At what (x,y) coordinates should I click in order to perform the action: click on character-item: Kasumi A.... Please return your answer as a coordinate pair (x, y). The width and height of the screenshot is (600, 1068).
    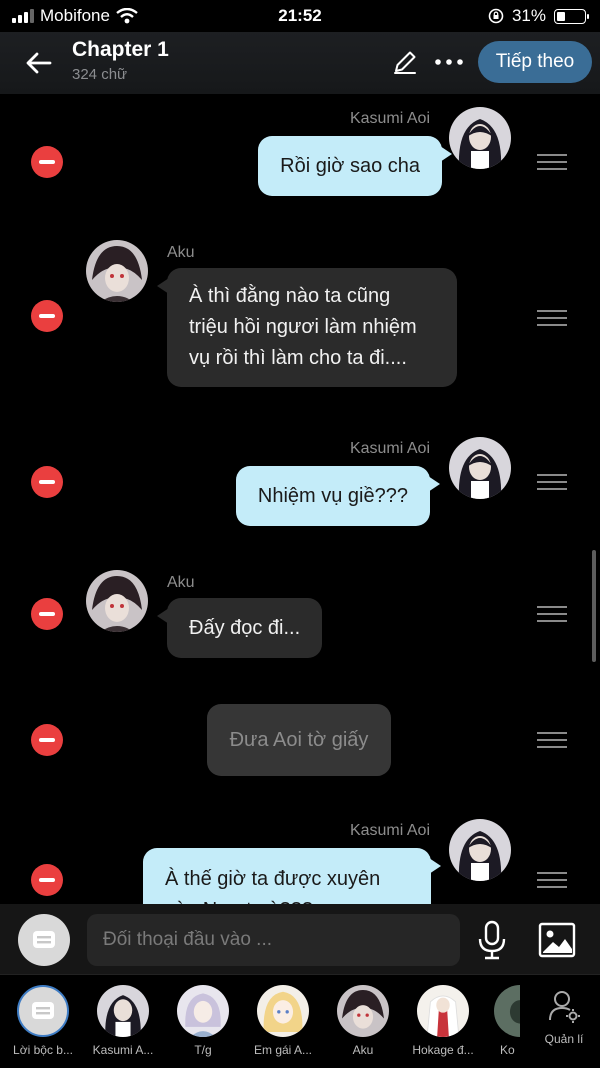
    Looking at the image, I should click on (123, 1021).